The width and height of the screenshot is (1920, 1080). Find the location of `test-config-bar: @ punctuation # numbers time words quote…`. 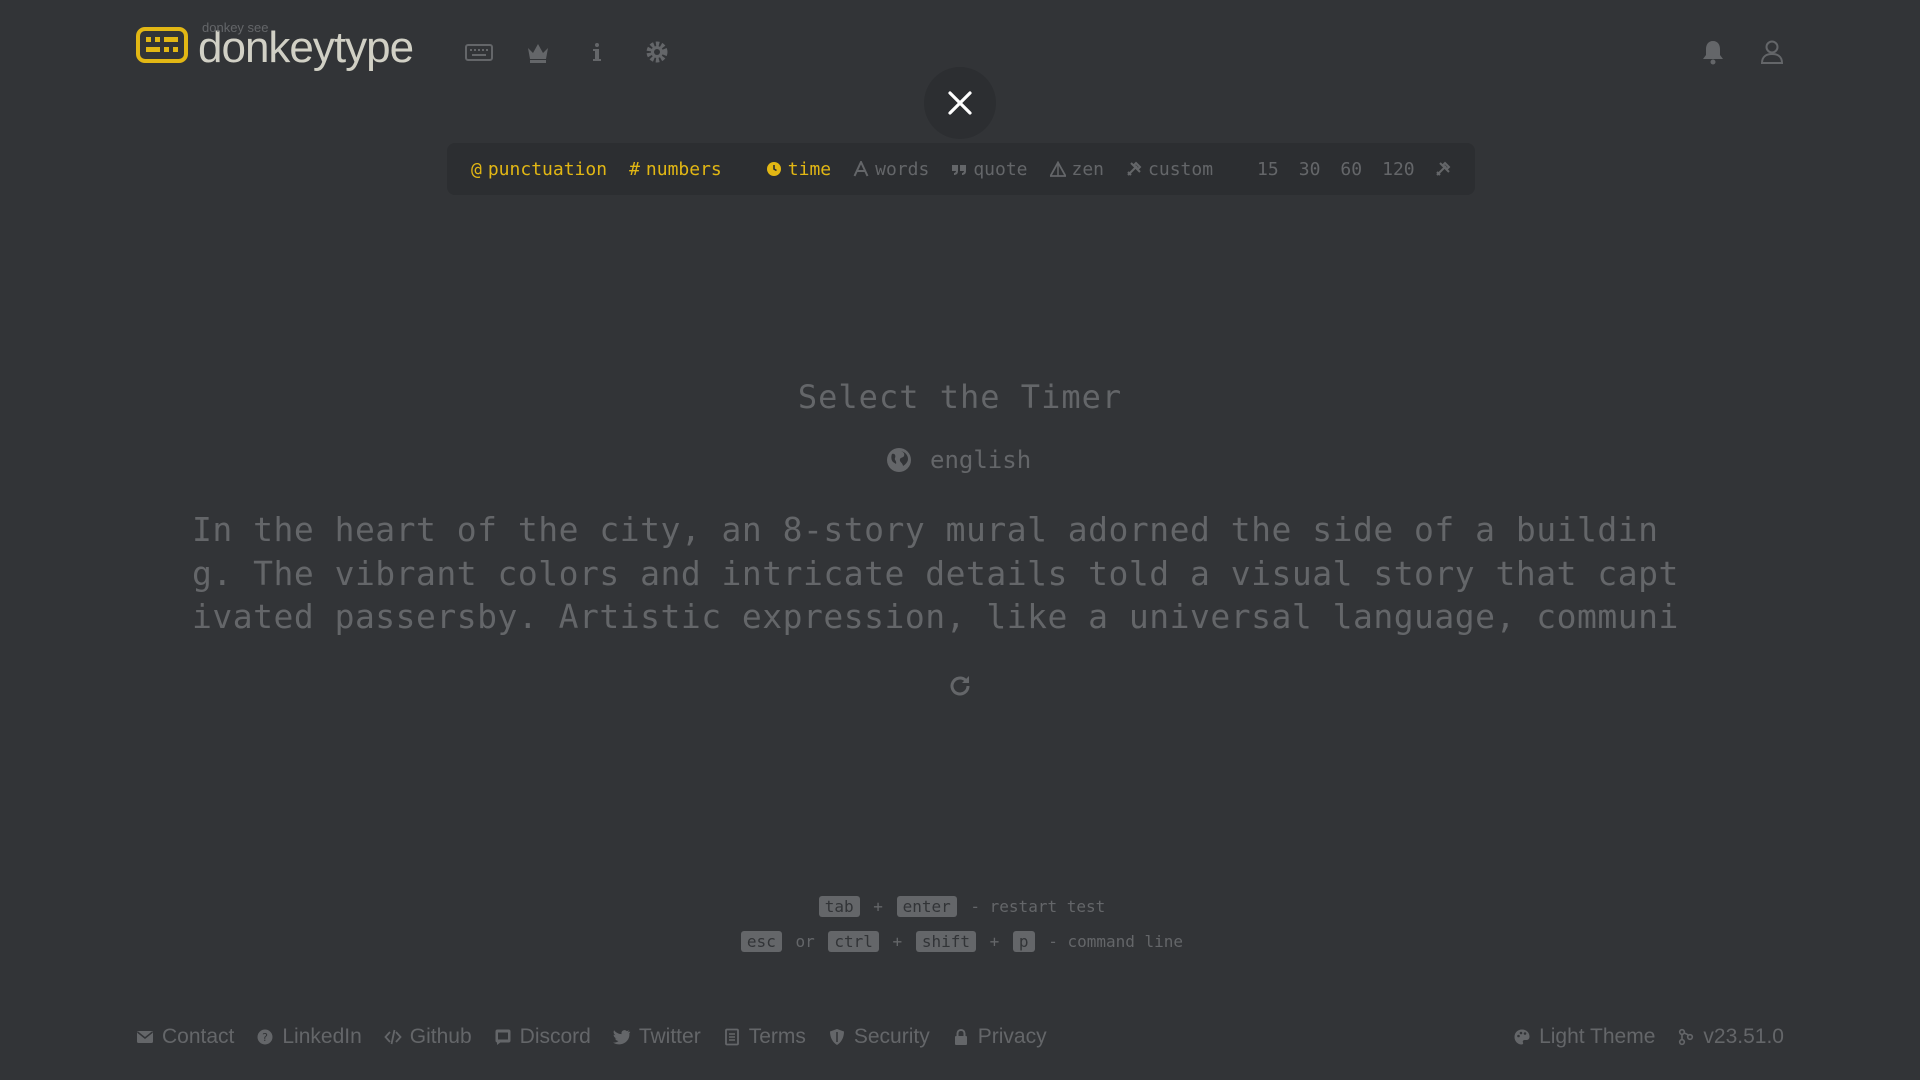

test-config-bar: @ punctuation # numbers time words quote… is located at coordinates (961, 169).